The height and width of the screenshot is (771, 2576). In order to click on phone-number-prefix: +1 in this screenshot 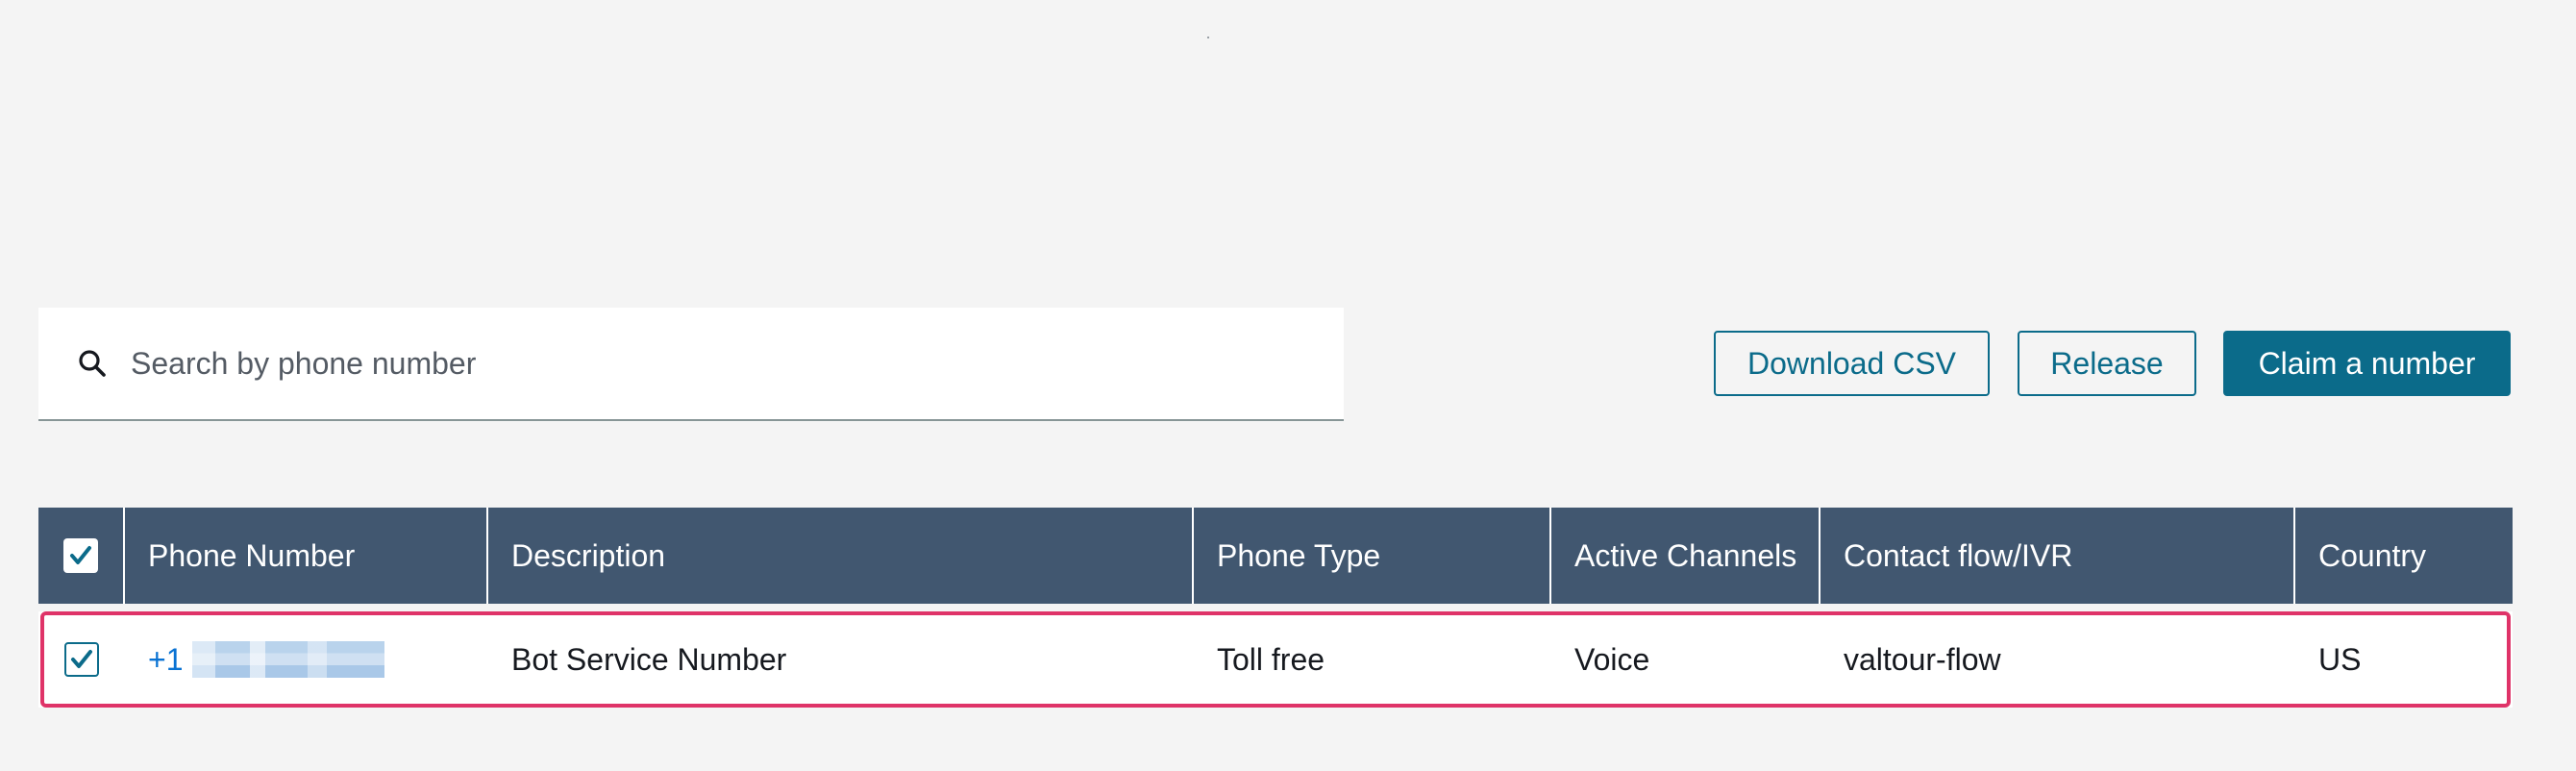, I will do `click(166, 659)`.